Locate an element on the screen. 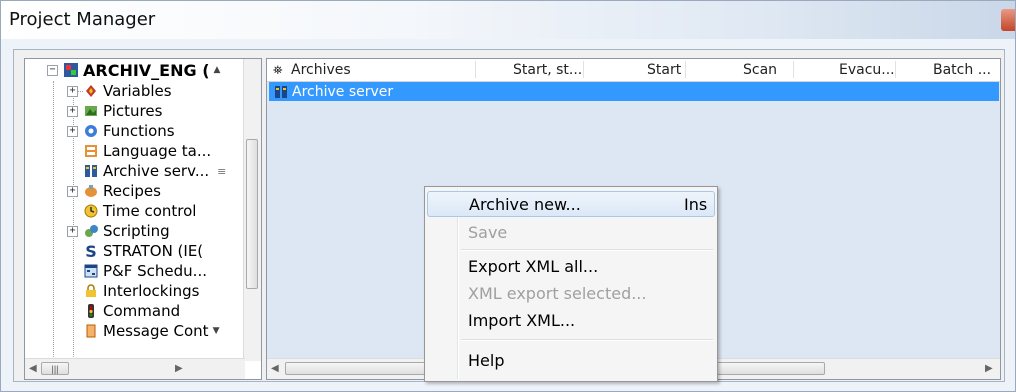  functions-icon is located at coordinates (91, 131).